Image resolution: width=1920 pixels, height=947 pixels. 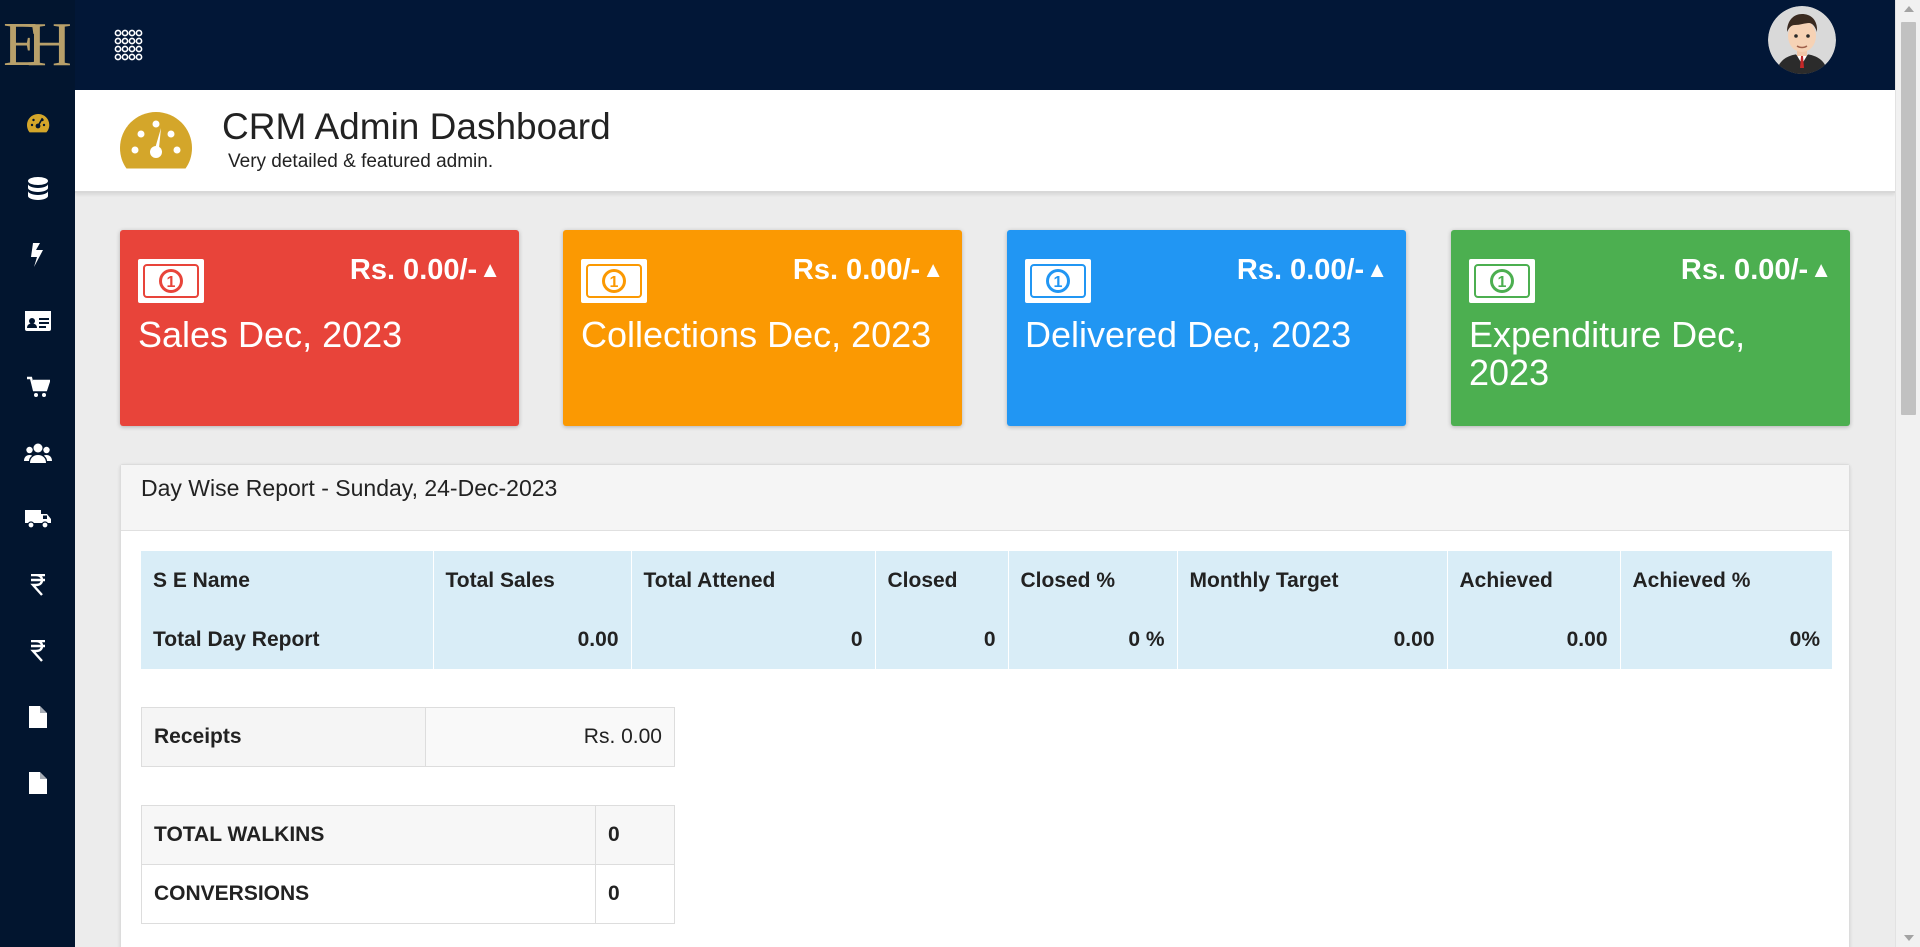 I want to click on report-title: Day Wise Report - Sunday, 24-Dec-2023, so click(x=985, y=498).